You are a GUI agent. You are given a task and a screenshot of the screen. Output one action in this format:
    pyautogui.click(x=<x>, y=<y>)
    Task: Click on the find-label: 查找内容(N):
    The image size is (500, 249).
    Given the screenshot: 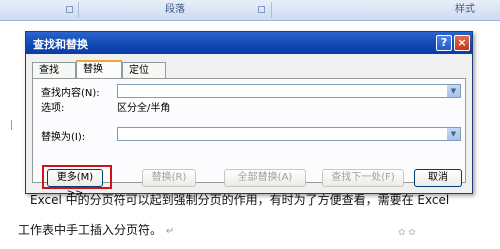 What is the action you would take?
    pyautogui.click(x=70, y=93)
    